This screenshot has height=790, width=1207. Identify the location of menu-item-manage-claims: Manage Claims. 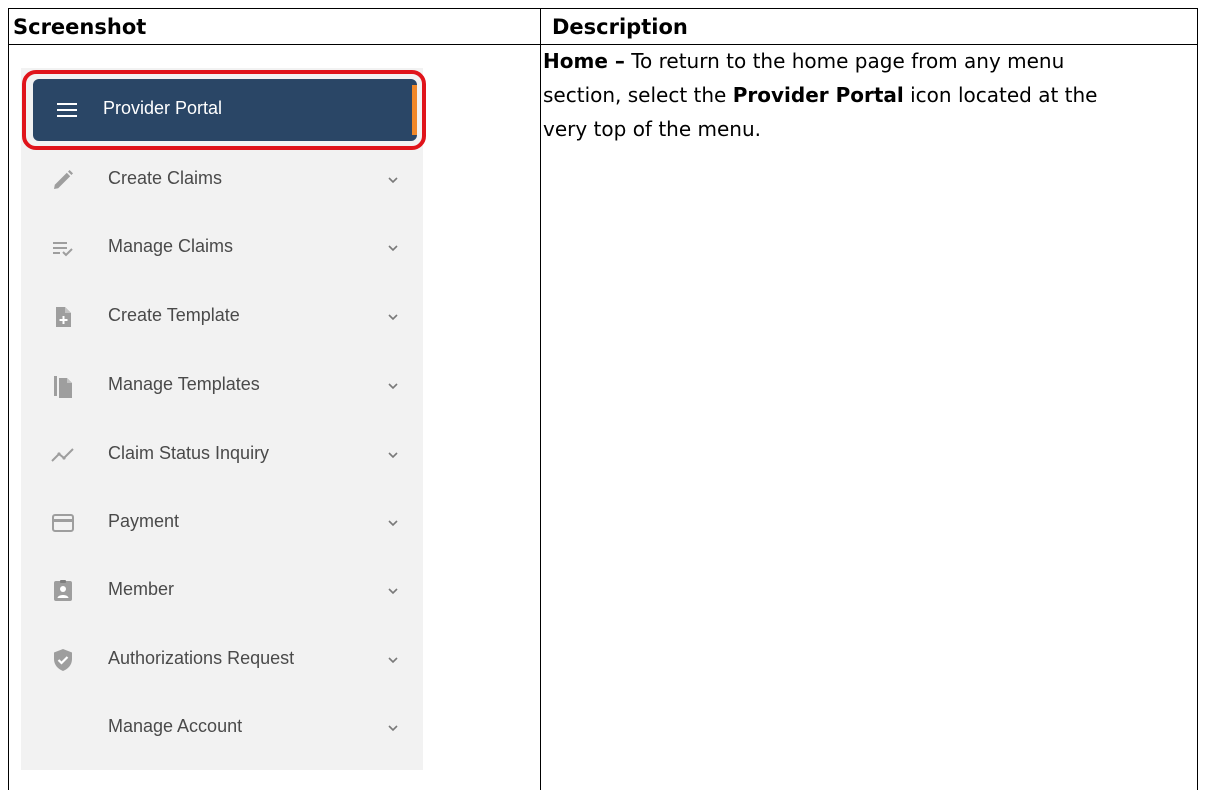
(225, 248).